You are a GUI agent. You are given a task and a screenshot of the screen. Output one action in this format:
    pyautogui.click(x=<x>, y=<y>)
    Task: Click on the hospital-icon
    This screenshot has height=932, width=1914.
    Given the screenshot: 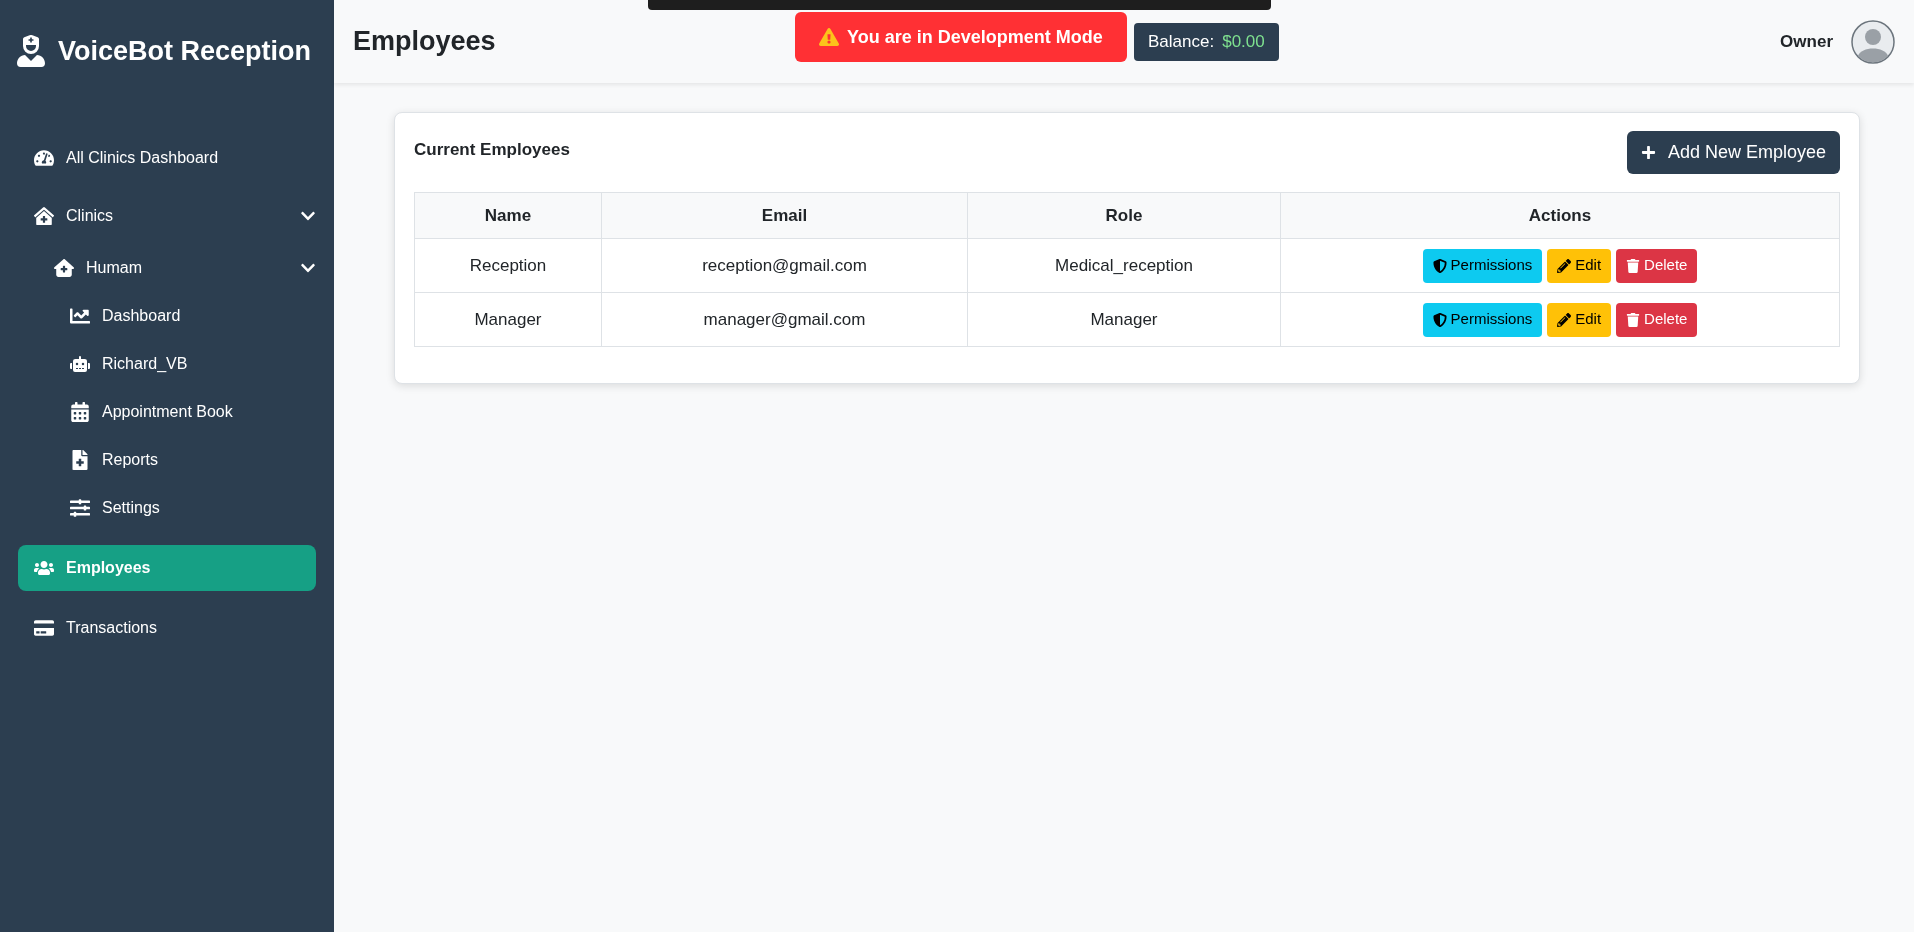 What is the action you would take?
    pyautogui.click(x=44, y=216)
    